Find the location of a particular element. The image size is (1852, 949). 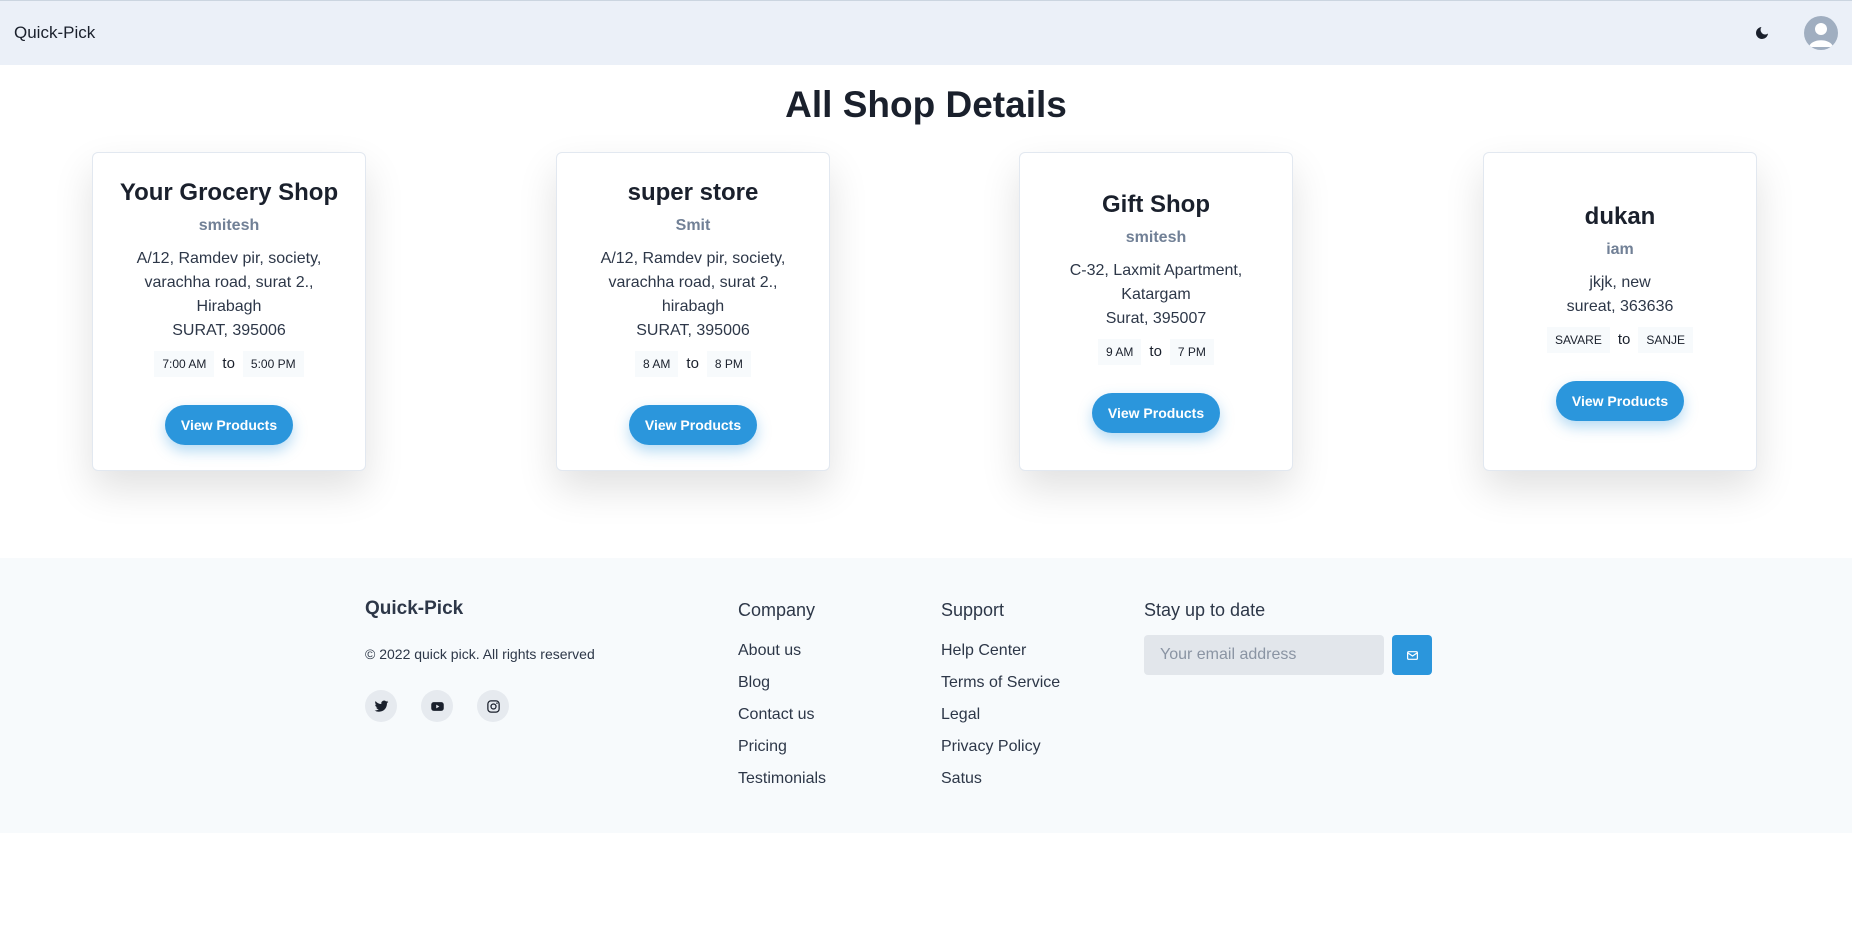

footer-company-heading: Company is located at coordinates (777, 610).